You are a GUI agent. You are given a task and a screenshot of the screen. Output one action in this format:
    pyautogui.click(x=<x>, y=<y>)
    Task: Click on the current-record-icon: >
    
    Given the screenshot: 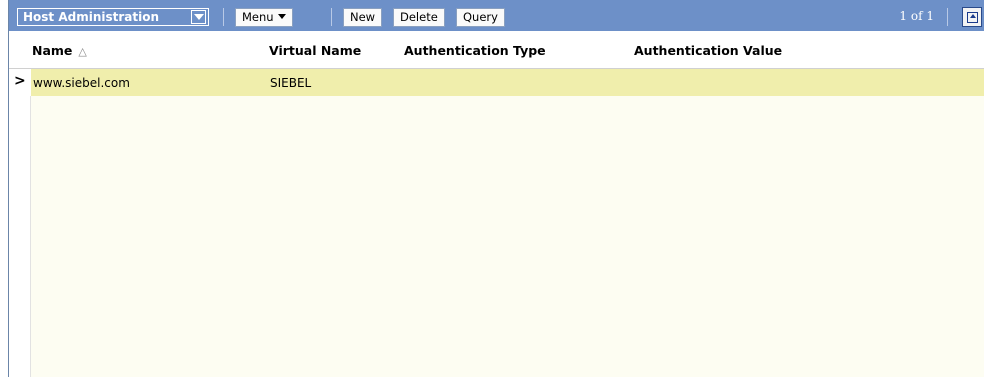 What is the action you would take?
    pyautogui.click(x=20, y=81)
    